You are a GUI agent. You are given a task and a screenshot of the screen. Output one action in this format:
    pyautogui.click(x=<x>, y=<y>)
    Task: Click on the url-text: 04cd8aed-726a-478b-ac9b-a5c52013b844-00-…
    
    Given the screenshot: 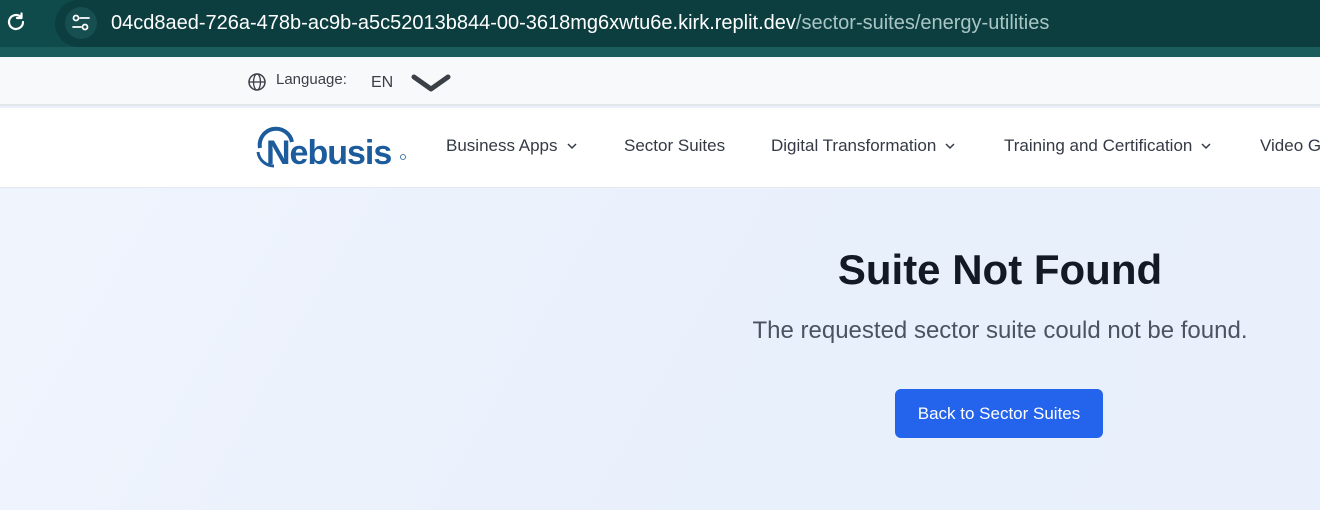 What is the action you would take?
    pyautogui.click(x=580, y=23)
    